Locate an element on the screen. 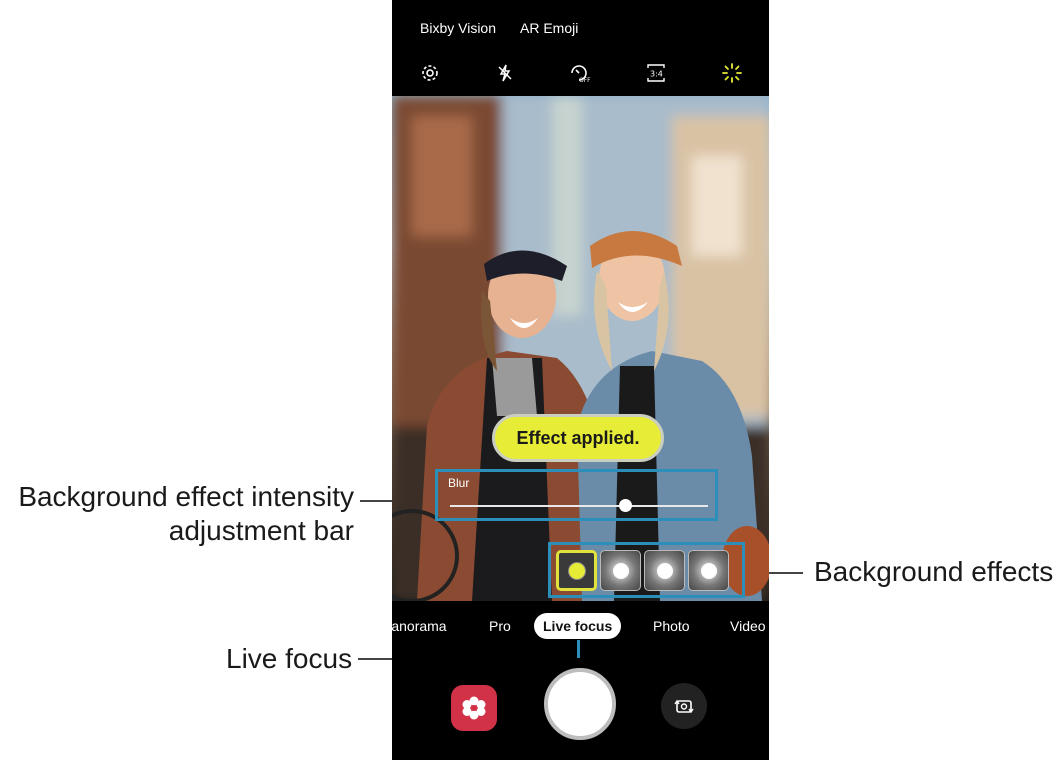 The height and width of the screenshot is (760, 1056). callout-bg-intensity-line2: adjustment bar is located at coordinates (261, 530).